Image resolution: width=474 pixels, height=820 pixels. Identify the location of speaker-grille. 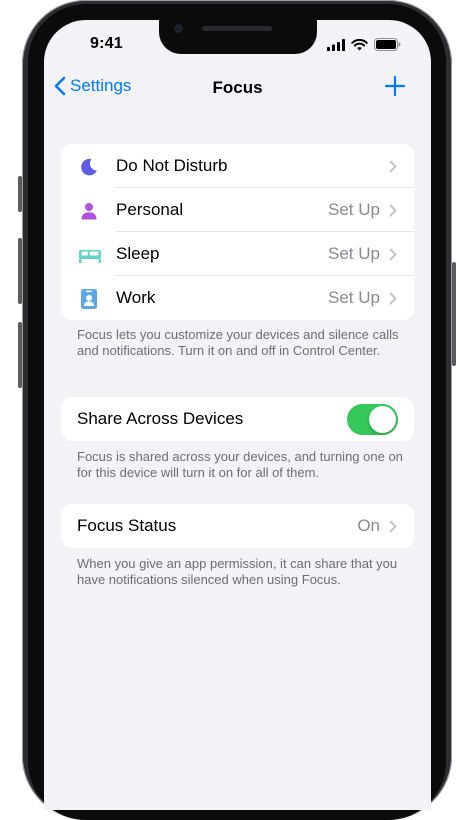
(237, 28).